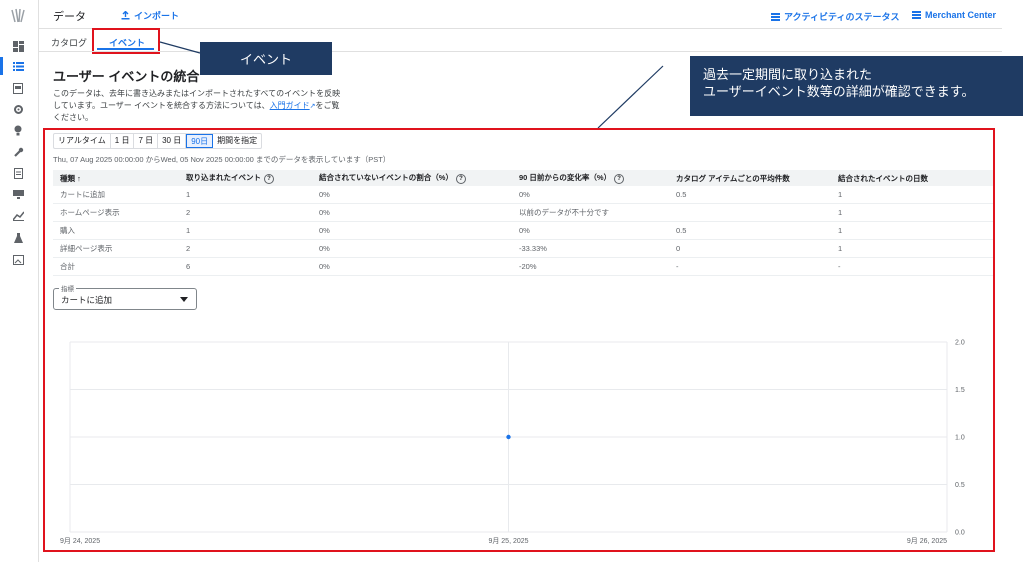 The image size is (1024, 562). Describe the element at coordinates (590, 178) in the screenshot. I see `col-header-change-rate: 90 日前からの変化率（%）?` at that location.